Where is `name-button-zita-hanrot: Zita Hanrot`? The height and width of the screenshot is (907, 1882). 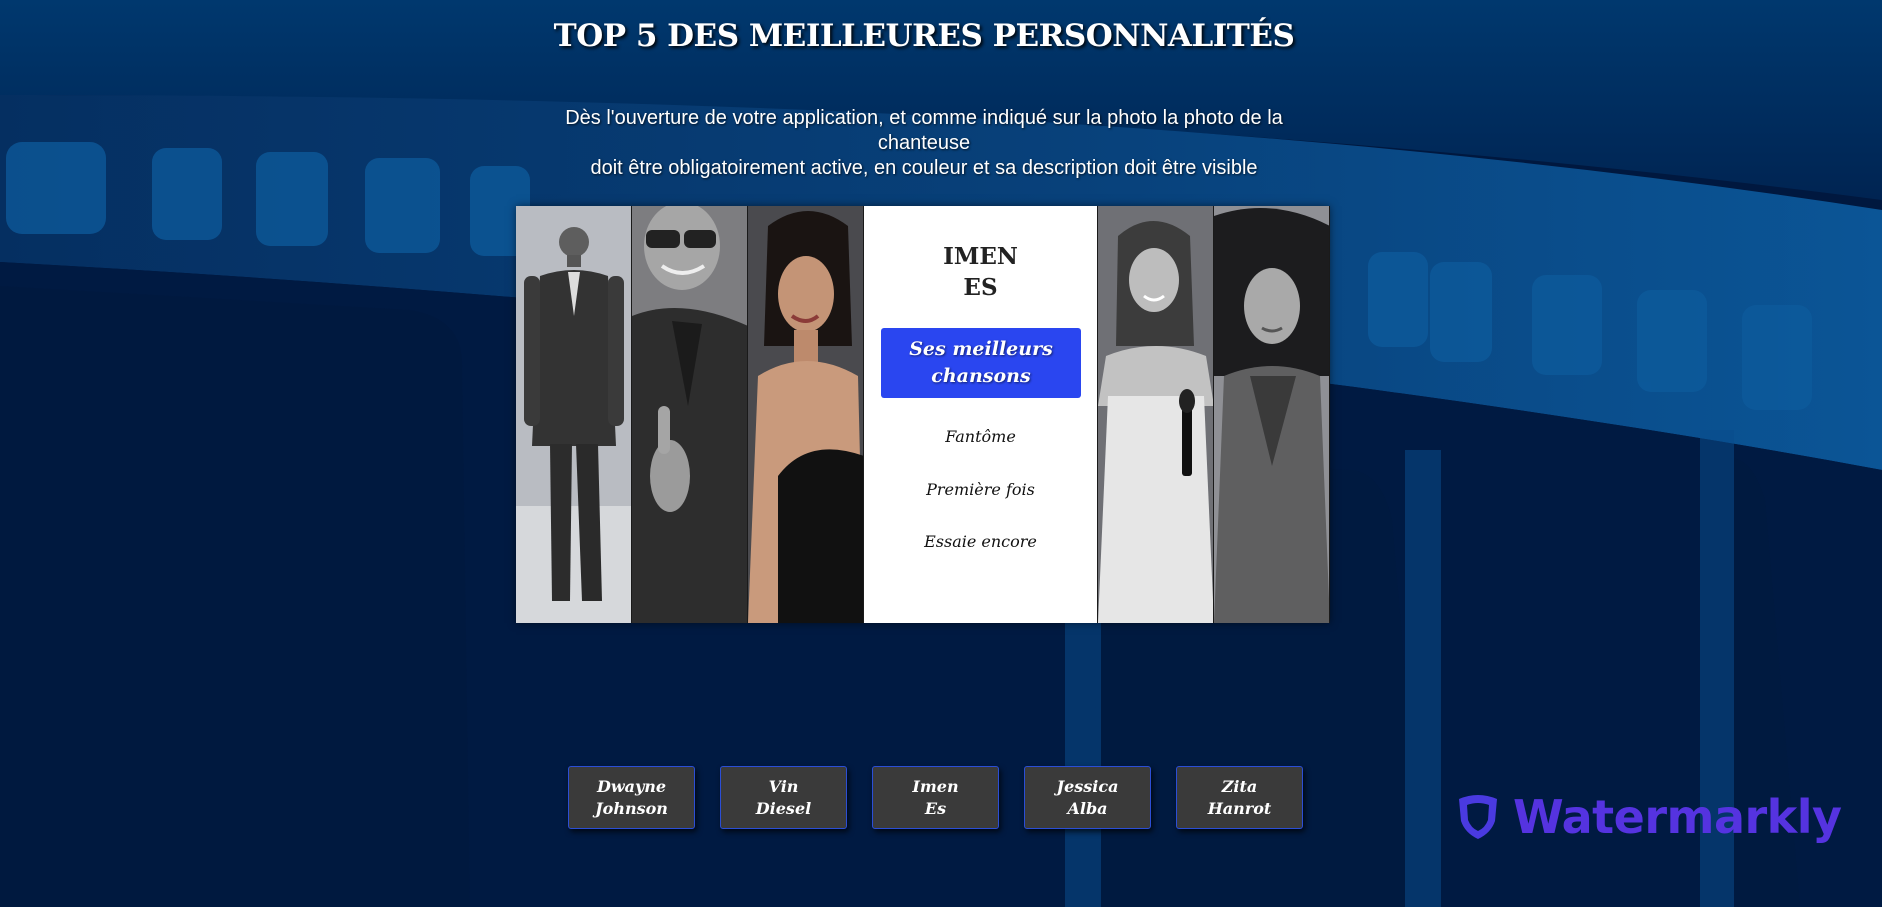 name-button-zita-hanrot: Zita Hanrot is located at coordinates (1239, 797).